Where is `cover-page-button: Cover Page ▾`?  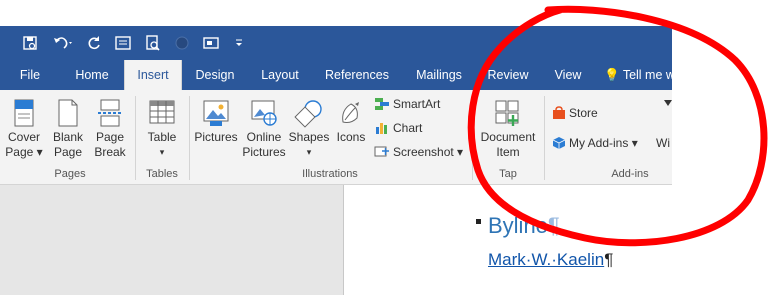 cover-page-button: Cover Page ▾ is located at coordinates (24, 129).